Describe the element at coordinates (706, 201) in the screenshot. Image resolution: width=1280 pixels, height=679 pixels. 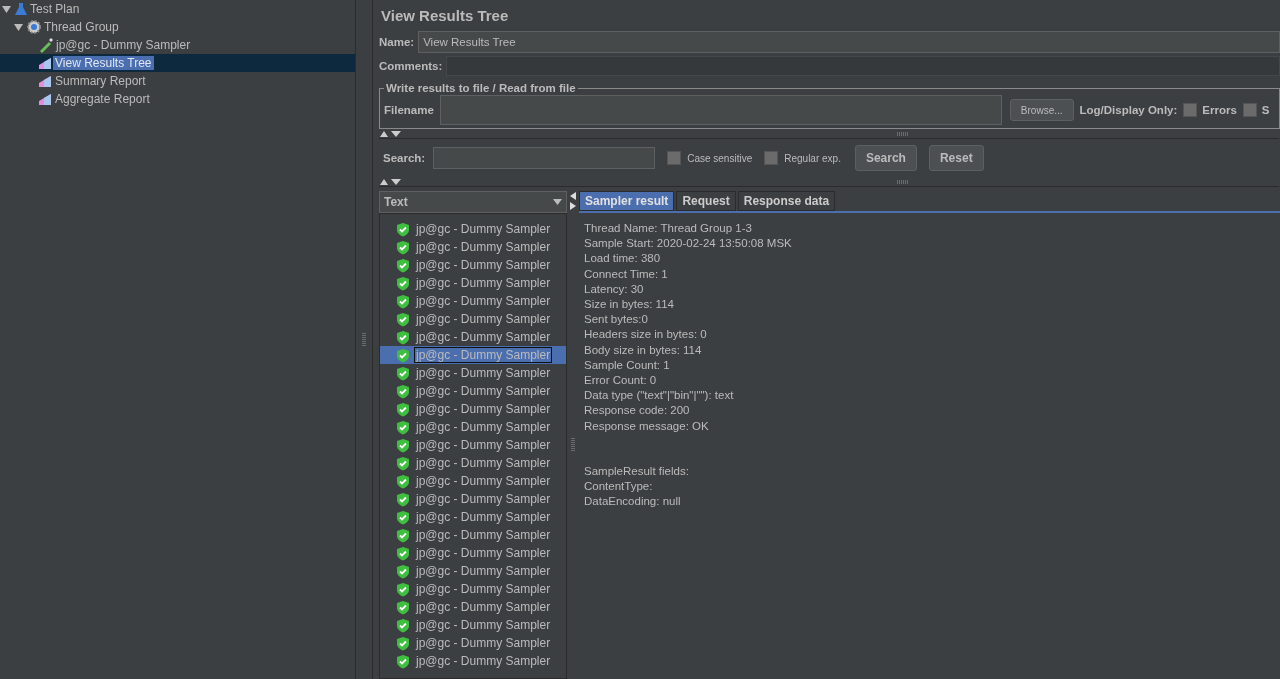
I see `tab: Request` at that location.